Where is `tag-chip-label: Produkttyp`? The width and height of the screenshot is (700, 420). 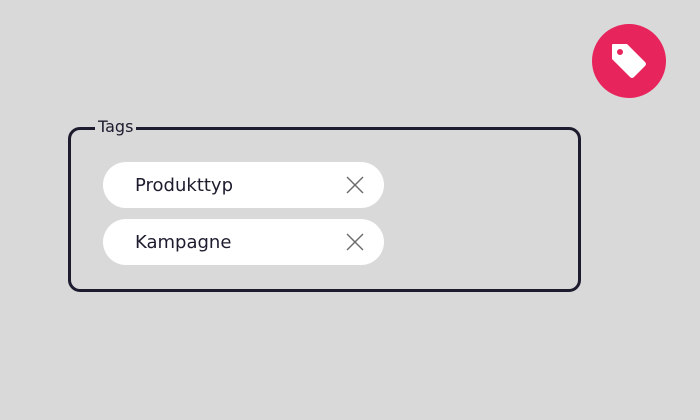
tag-chip-label: Produkttyp is located at coordinates (184, 185).